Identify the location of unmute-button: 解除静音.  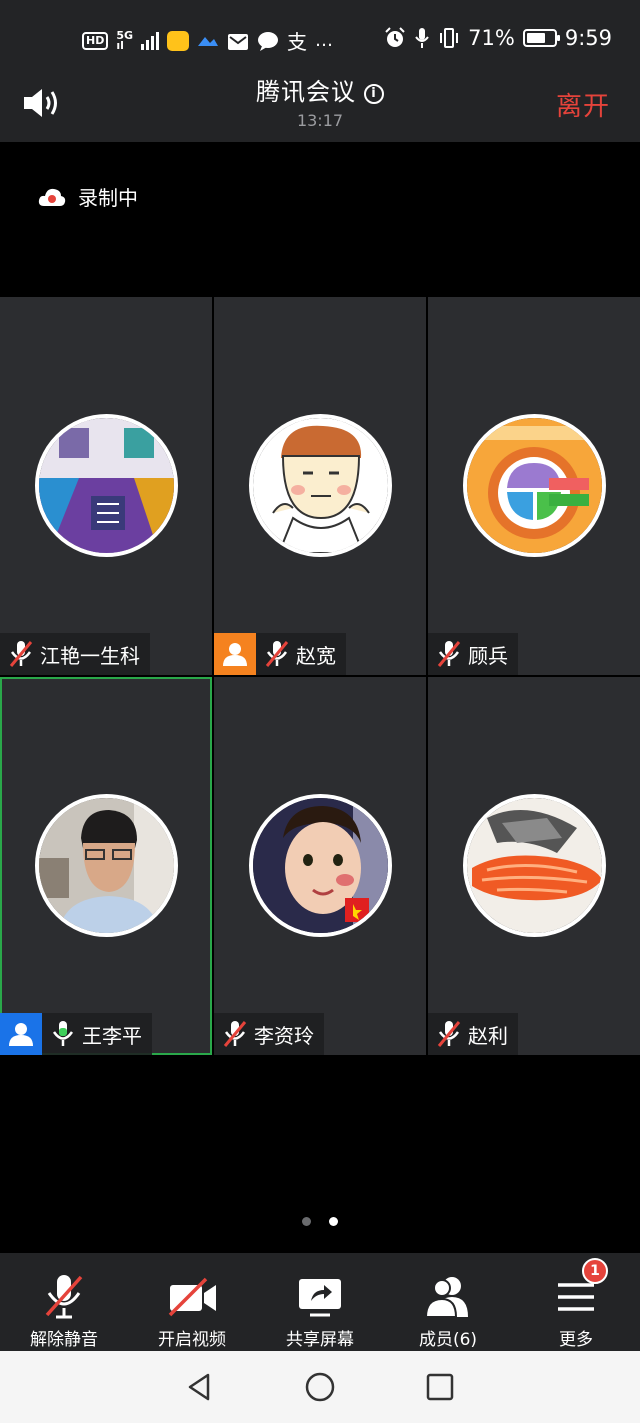
(64, 1302).